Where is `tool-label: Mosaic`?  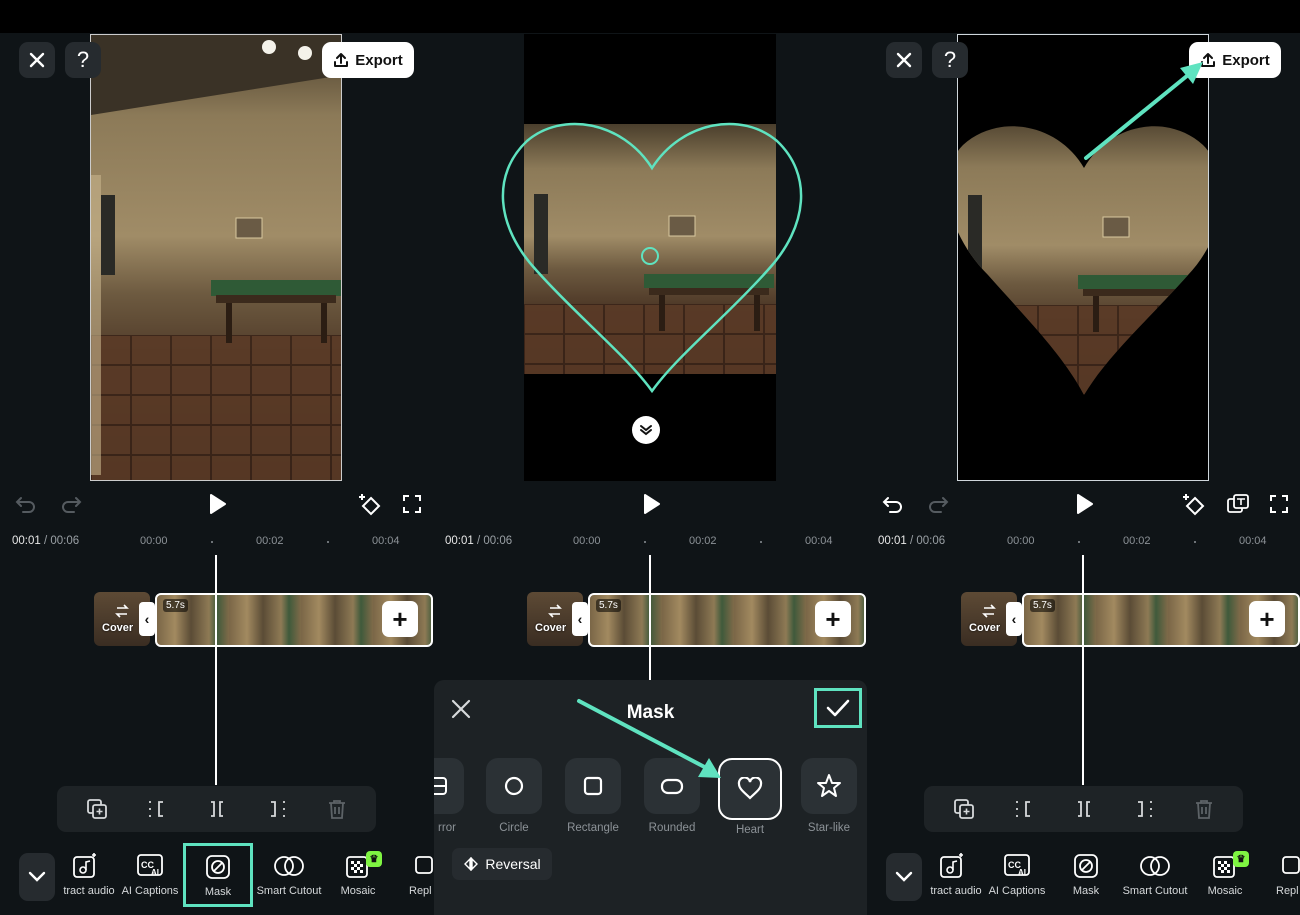 tool-label: Mosaic is located at coordinates (1225, 891).